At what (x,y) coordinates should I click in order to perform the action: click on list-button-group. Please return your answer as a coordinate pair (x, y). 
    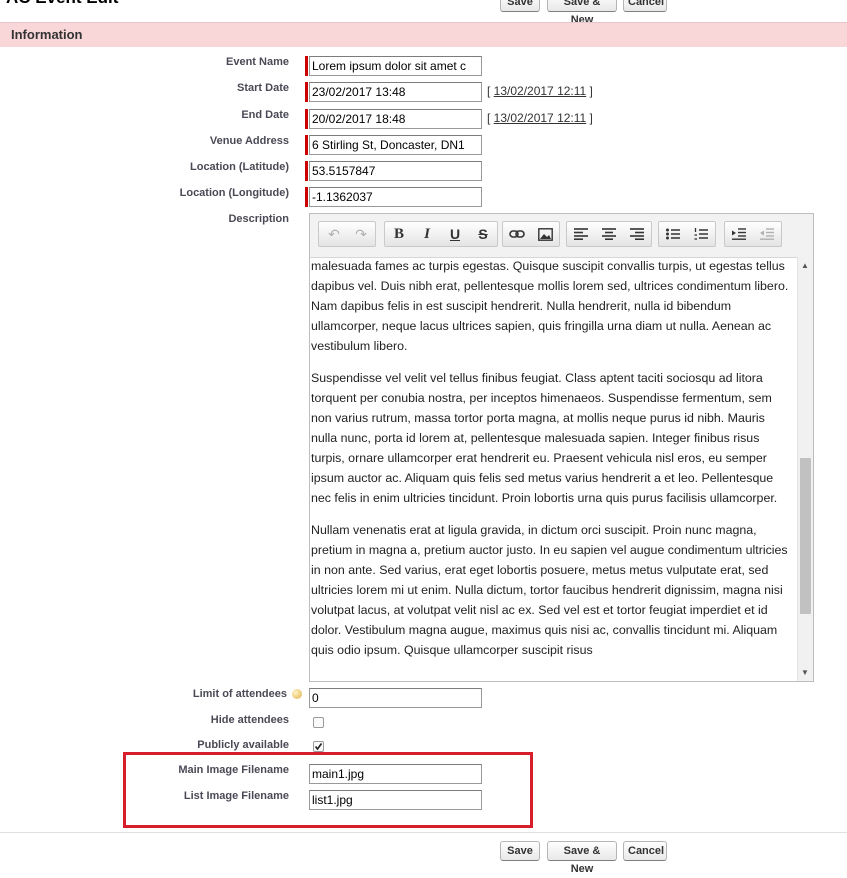
    Looking at the image, I should click on (687, 234).